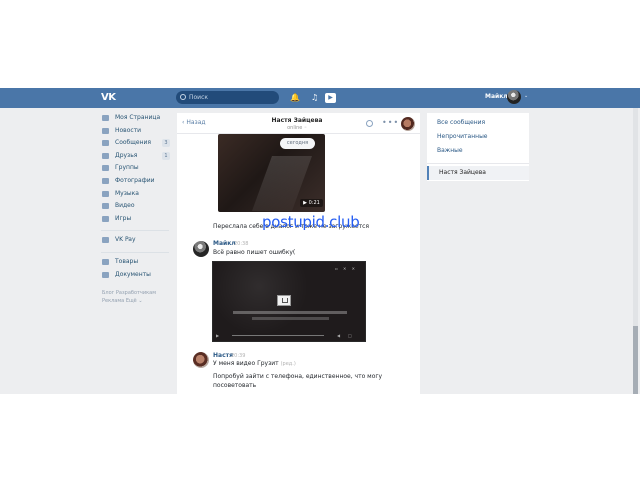  I want to click on sidebar-item-music: Музыка, so click(136, 194).